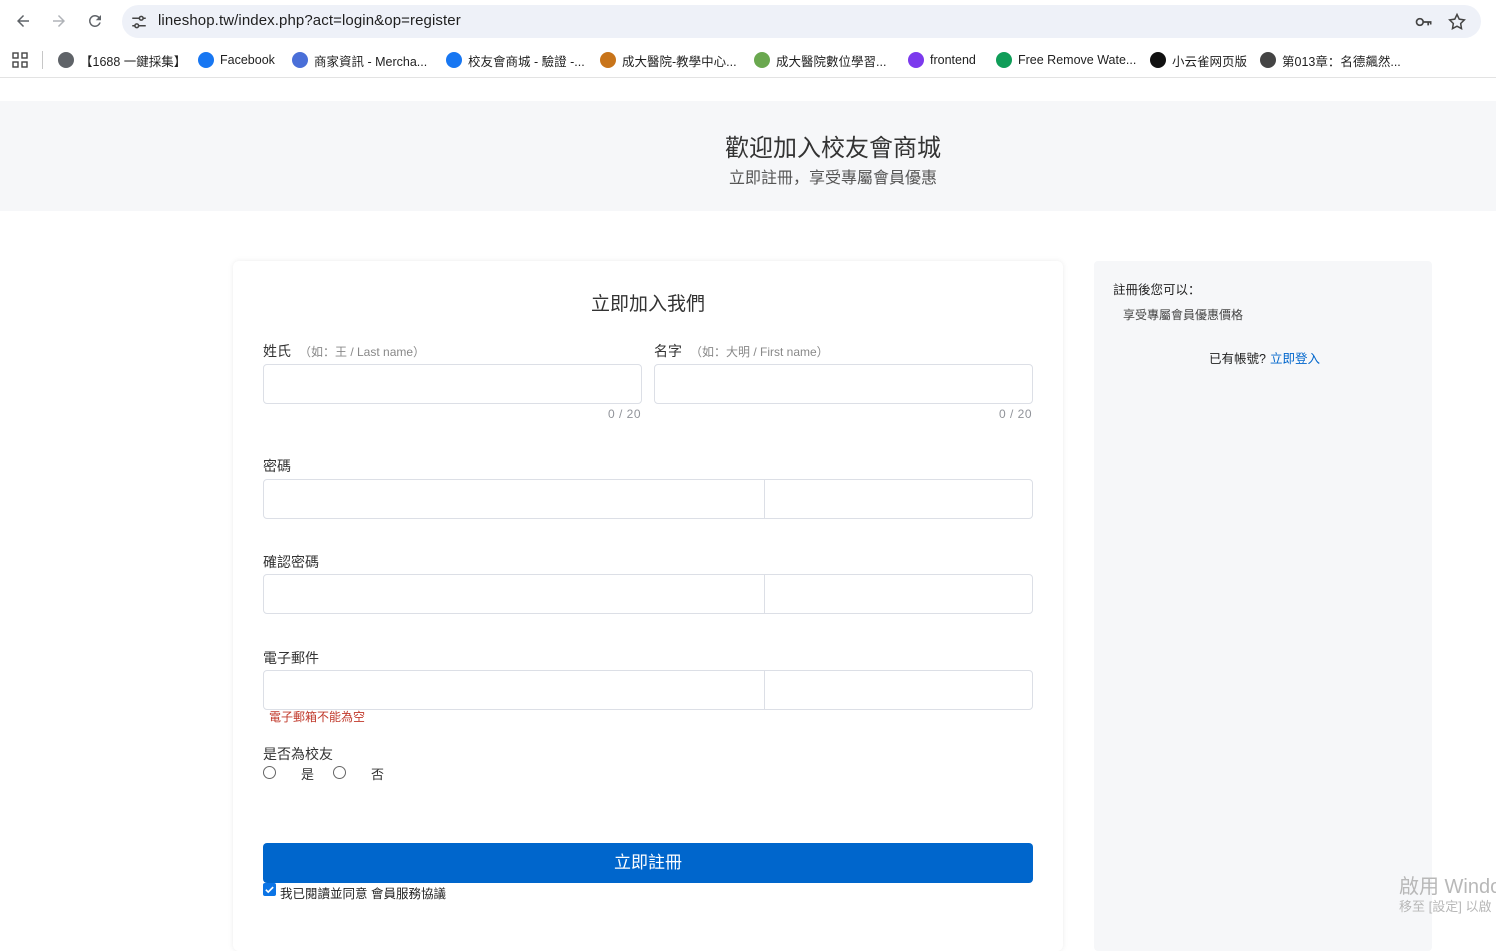 This screenshot has height=951, width=1496. Describe the element at coordinates (66, 60) in the screenshot. I see `globe-icon` at that location.